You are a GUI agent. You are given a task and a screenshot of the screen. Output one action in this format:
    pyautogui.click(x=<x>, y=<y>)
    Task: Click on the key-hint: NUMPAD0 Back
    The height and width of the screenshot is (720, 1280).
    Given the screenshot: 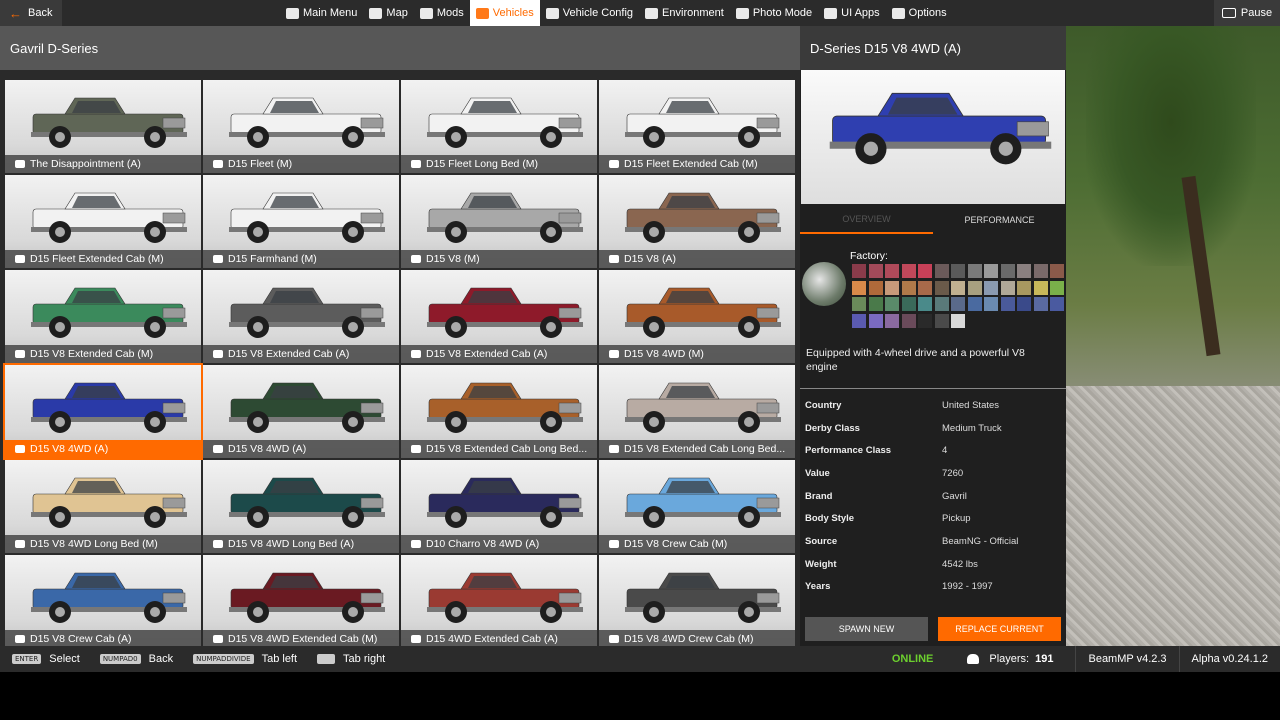 What is the action you would take?
    pyautogui.click(x=140, y=659)
    